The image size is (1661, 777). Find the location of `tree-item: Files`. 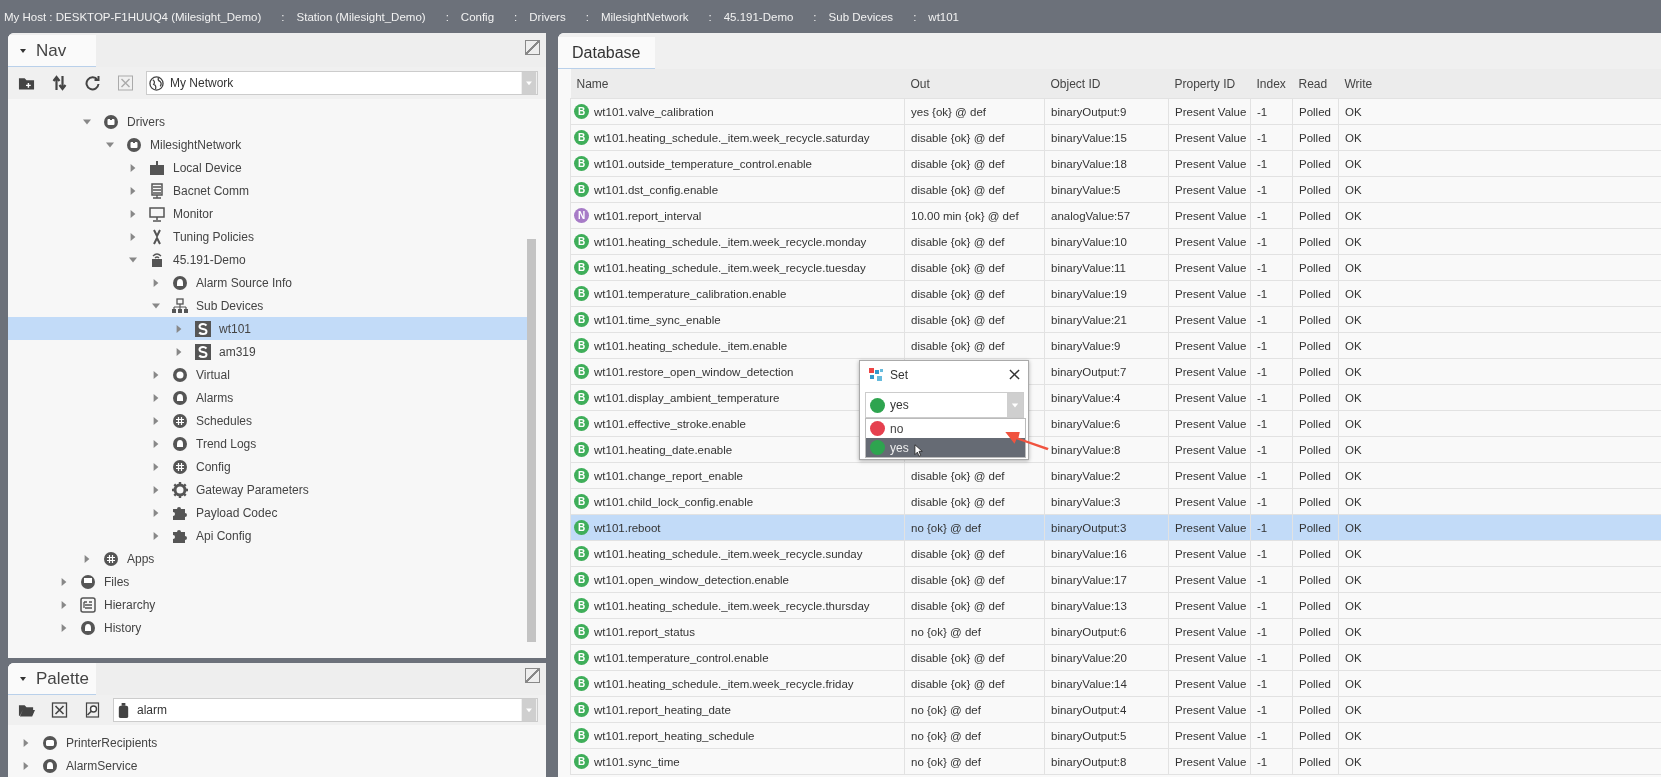

tree-item: Files is located at coordinates (269, 581).